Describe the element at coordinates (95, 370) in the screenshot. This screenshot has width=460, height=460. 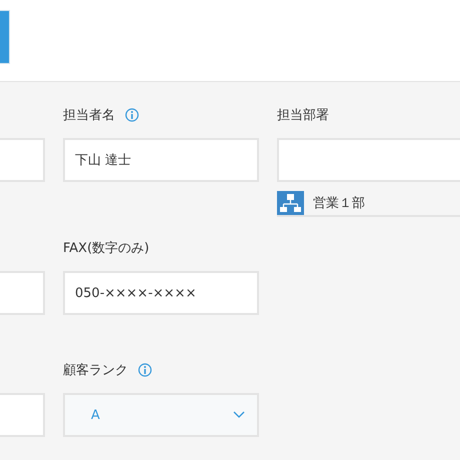
I see `field-label: 顧客ランク` at that location.